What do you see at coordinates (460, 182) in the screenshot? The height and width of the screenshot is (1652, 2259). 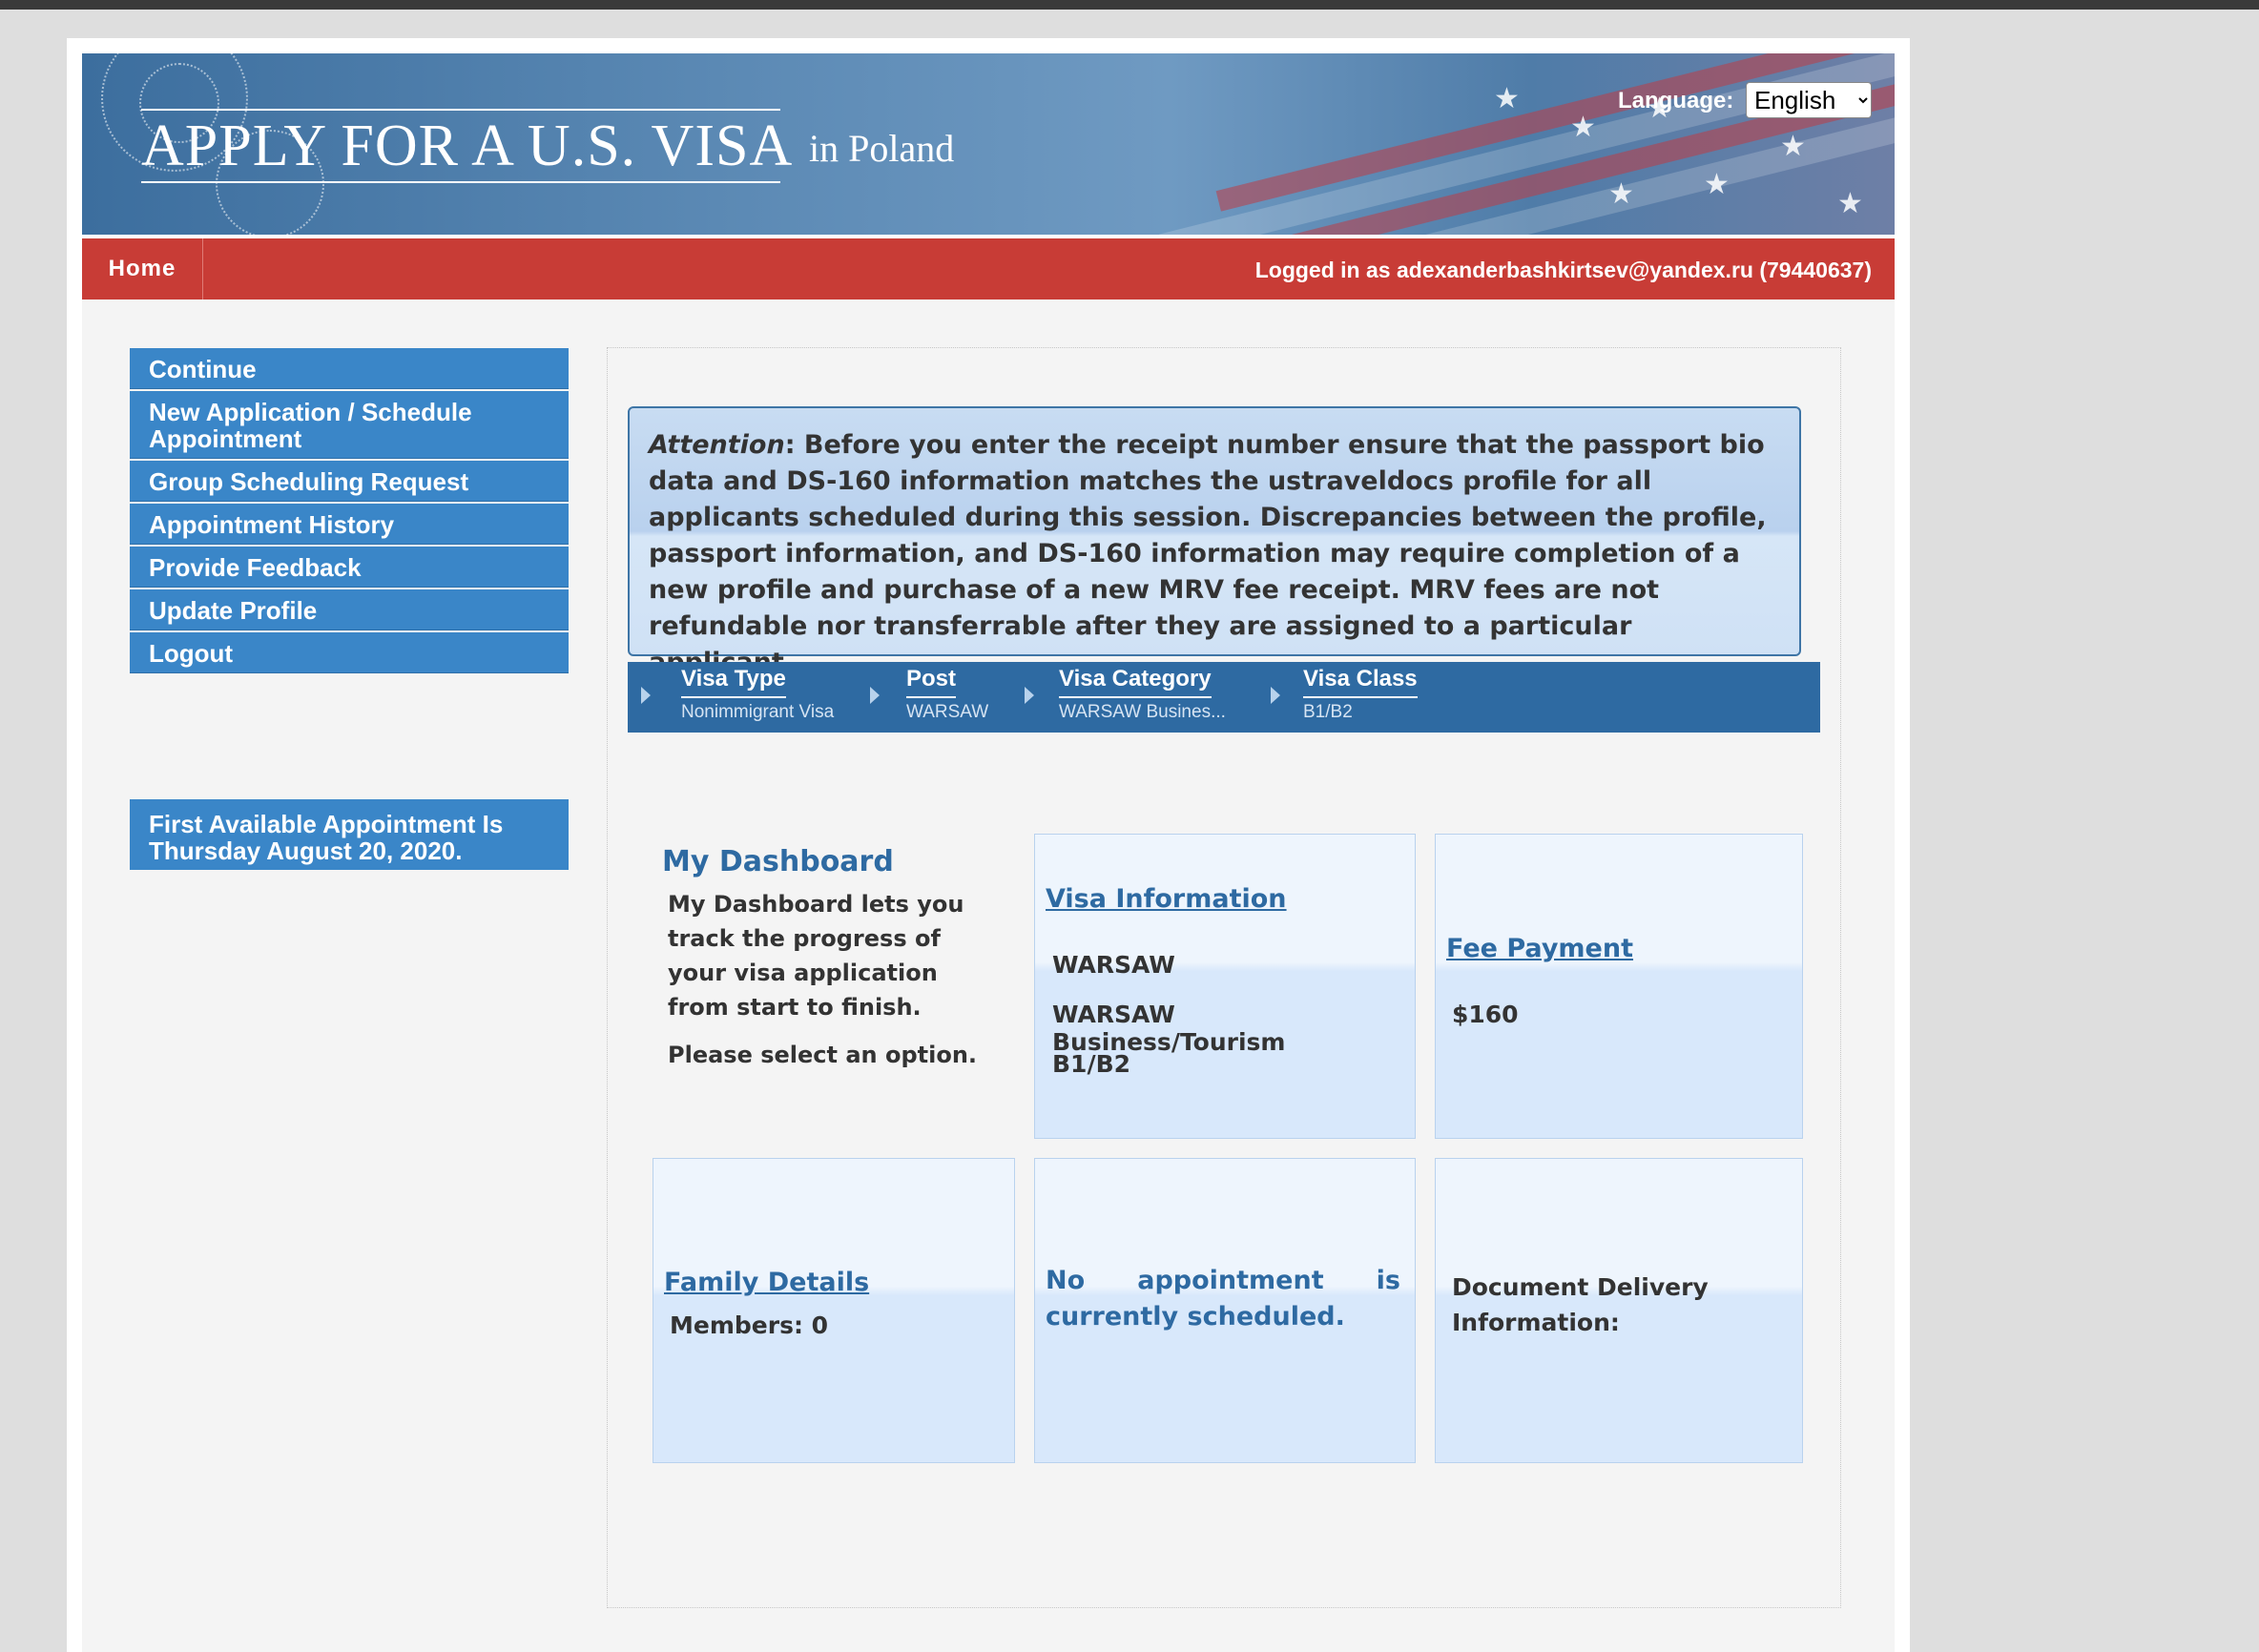 I see `title-rule-bottom` at bounding box center [460, 182].